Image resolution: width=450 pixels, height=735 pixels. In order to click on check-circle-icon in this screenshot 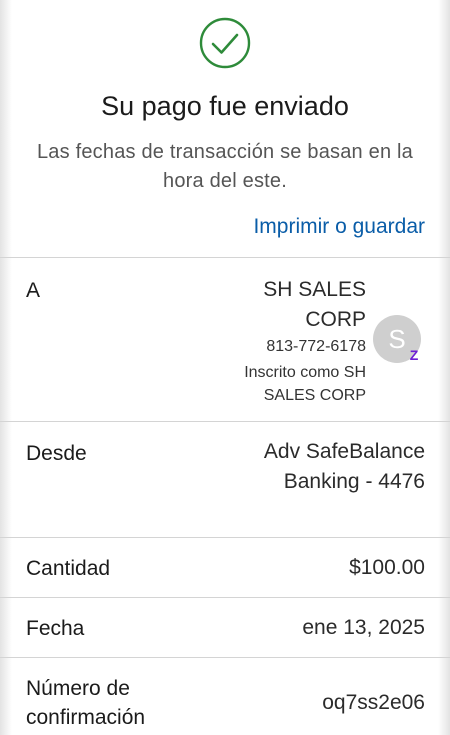, I will do `click(225, 43)`.